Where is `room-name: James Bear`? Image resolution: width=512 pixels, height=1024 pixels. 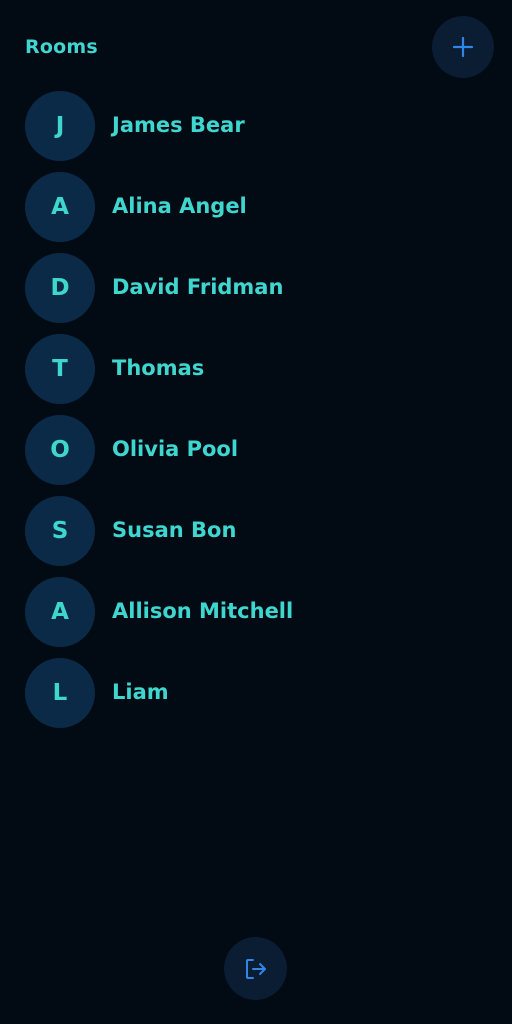
room-name: James Bear is located at coordinates (178, 125).